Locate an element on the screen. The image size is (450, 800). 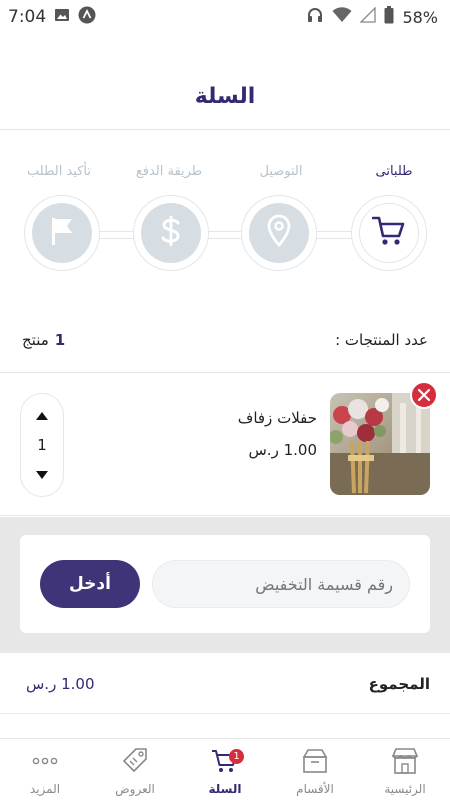
step-label-orders: طلباتى is located at coordinates (394, 171).